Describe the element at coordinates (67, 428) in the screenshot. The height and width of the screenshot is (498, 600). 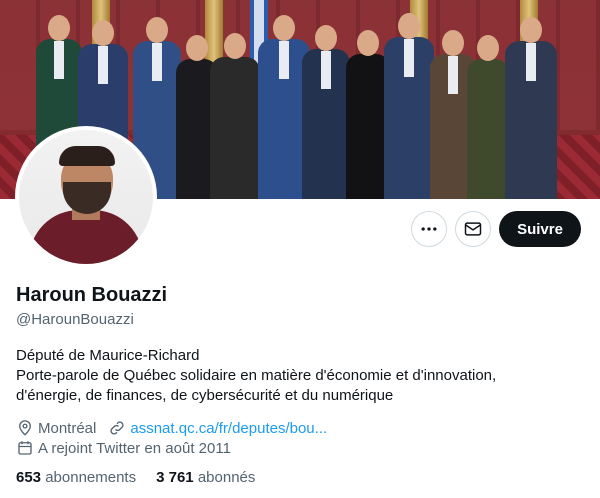
I see `location-text: Montréal` at that location.